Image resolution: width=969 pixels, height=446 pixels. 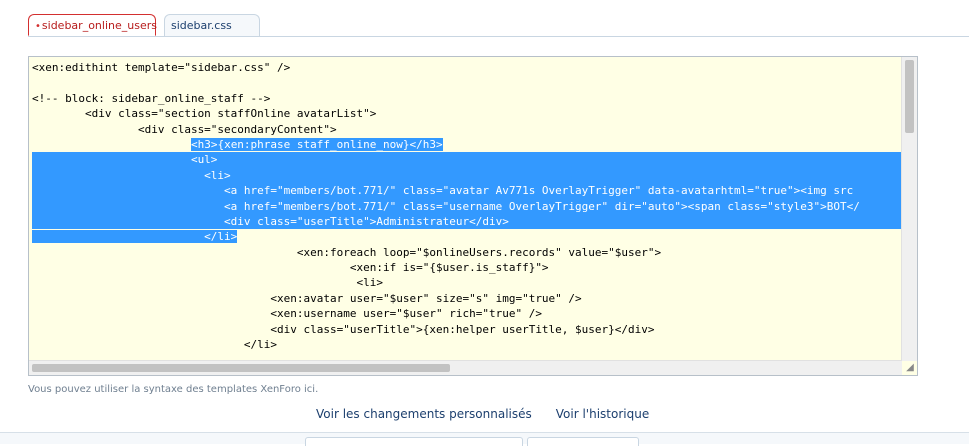 What do you see at coordinates (909, 96) in the screenshot?
I see `vertical-scroll-thumb` at bounding box center [909, 96].